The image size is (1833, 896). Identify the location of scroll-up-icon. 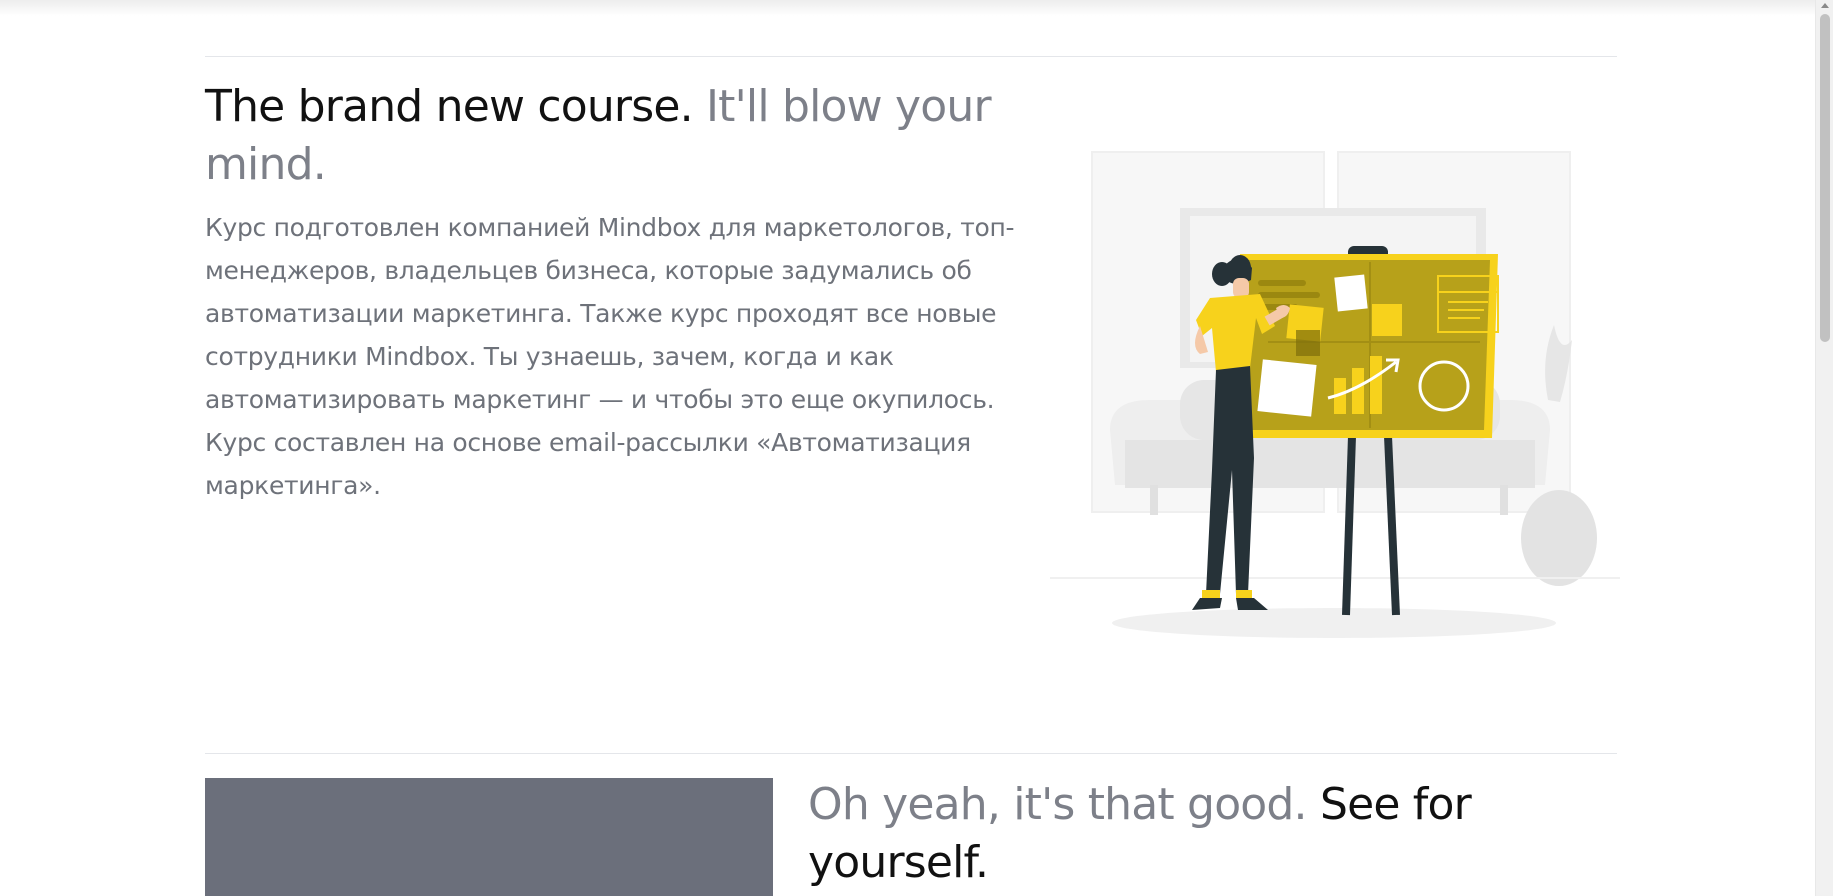
(1825, 5).